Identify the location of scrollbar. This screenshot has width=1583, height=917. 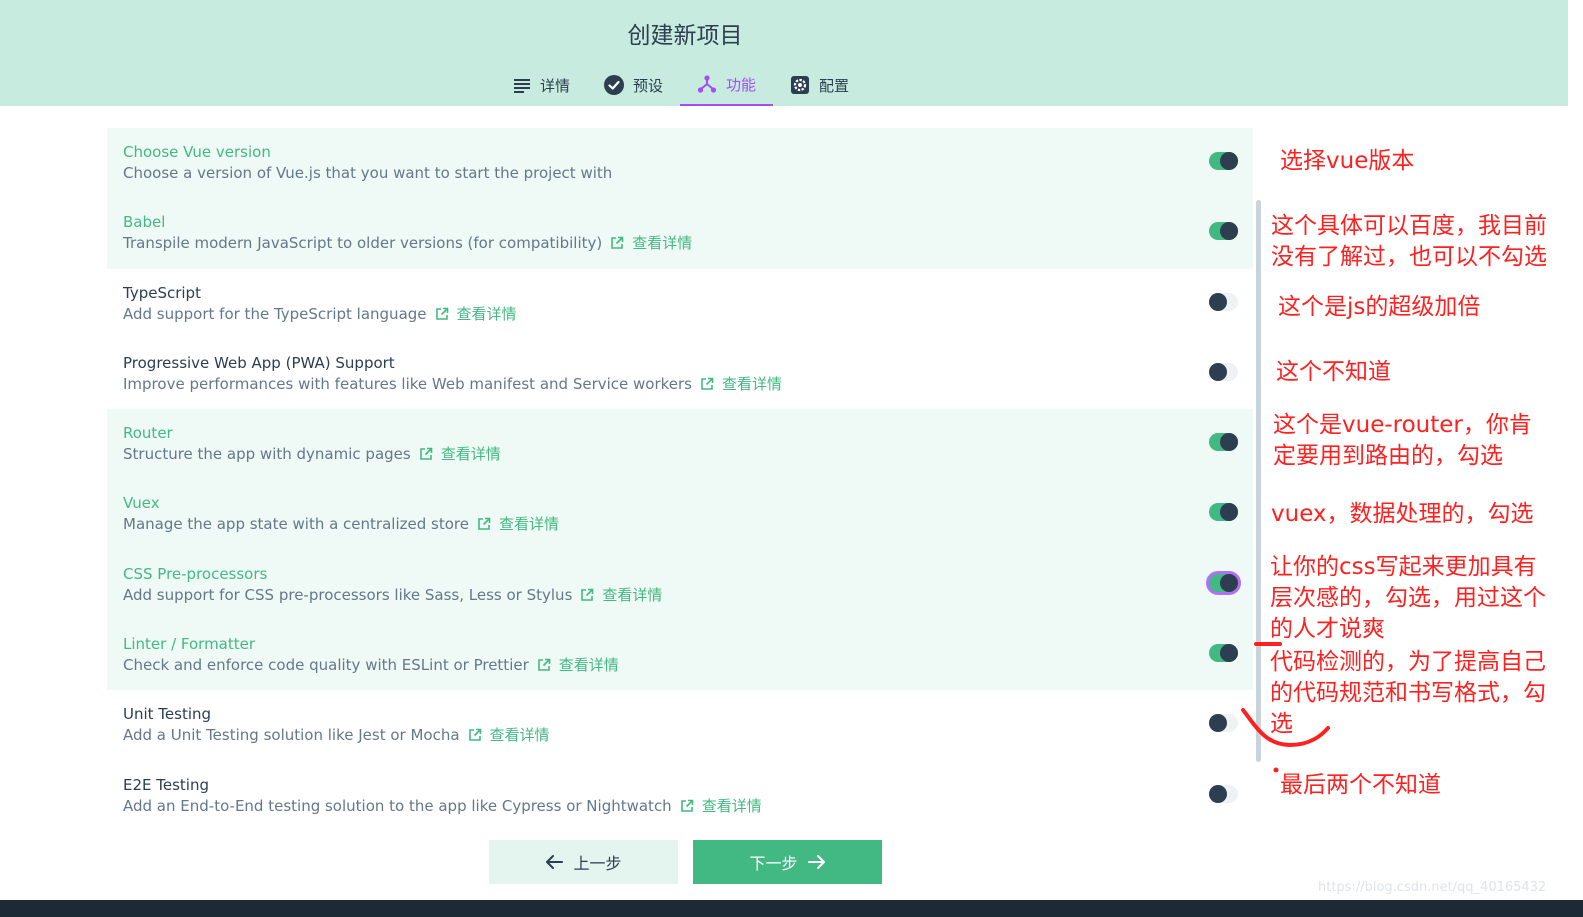
(1258, 481).